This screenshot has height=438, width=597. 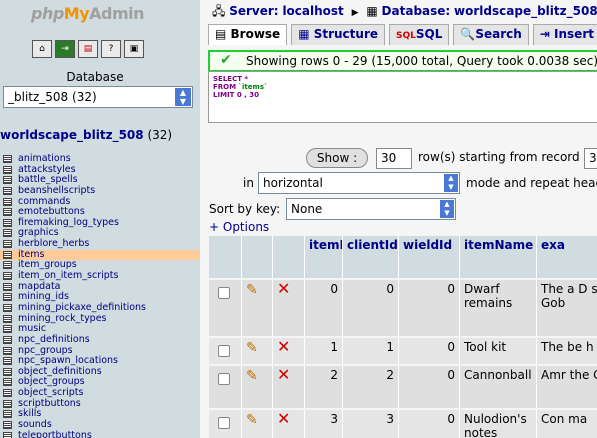 I want to click on home-icon: ⌂, so click(x=42, y=49).